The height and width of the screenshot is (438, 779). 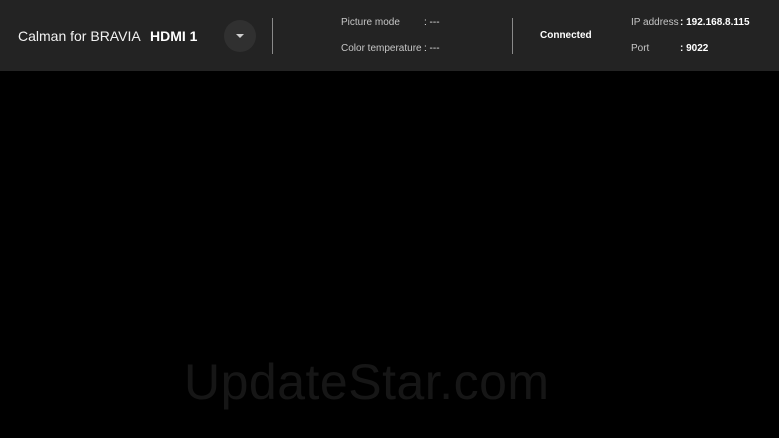 I want to click on picture-mode-label: Picture mode, so click(x=370, y=22).